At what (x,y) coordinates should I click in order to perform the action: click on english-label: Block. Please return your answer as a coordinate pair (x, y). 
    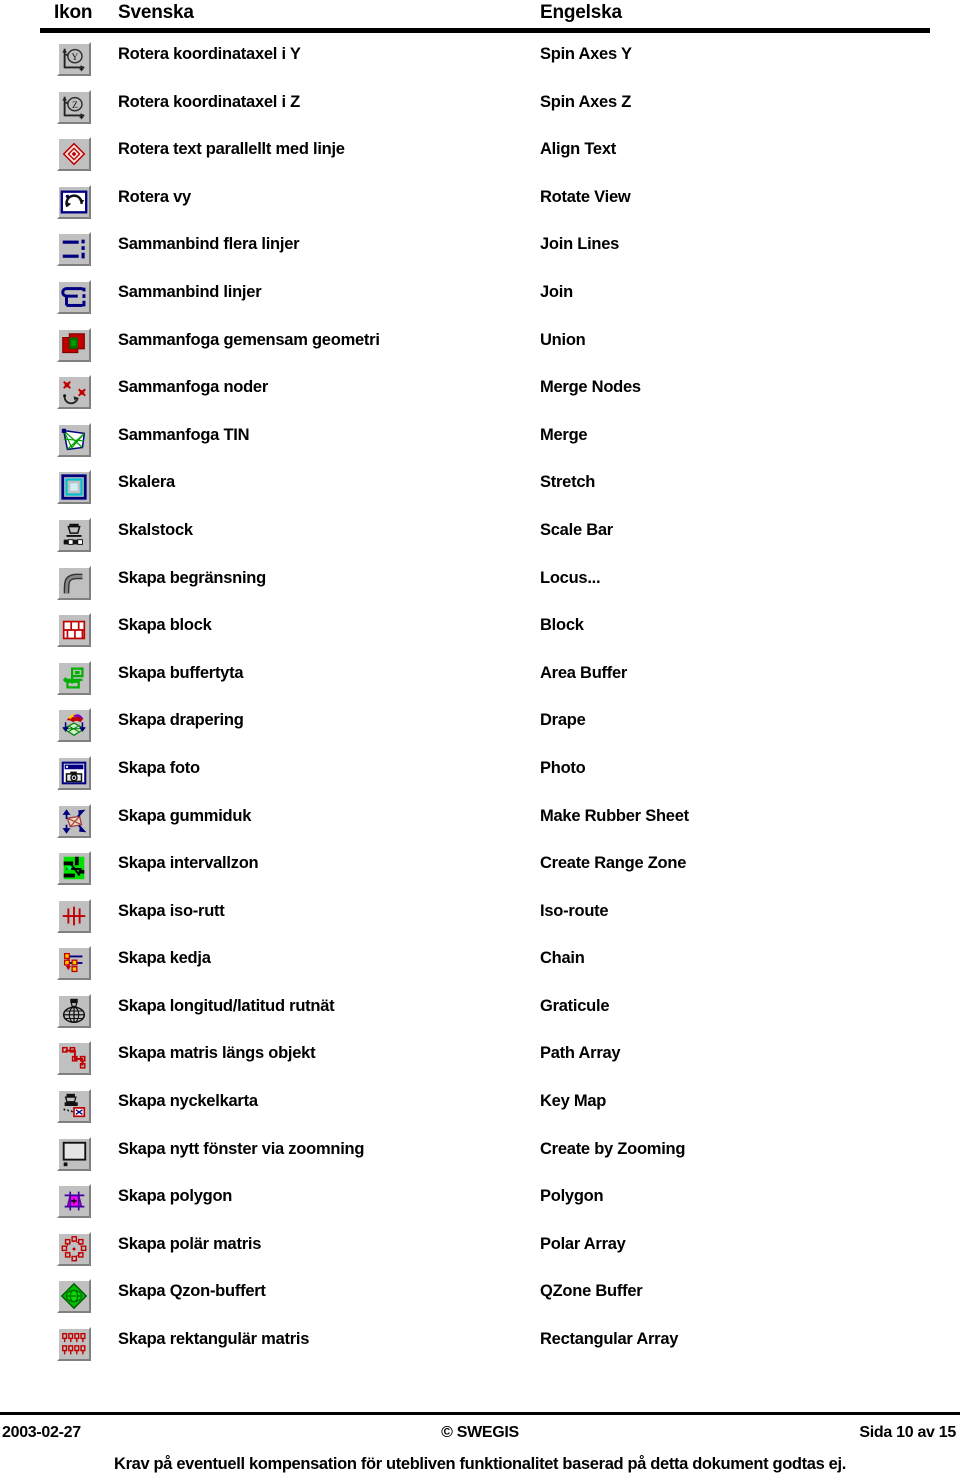
    Looking at the image, I should click on (562, 625).